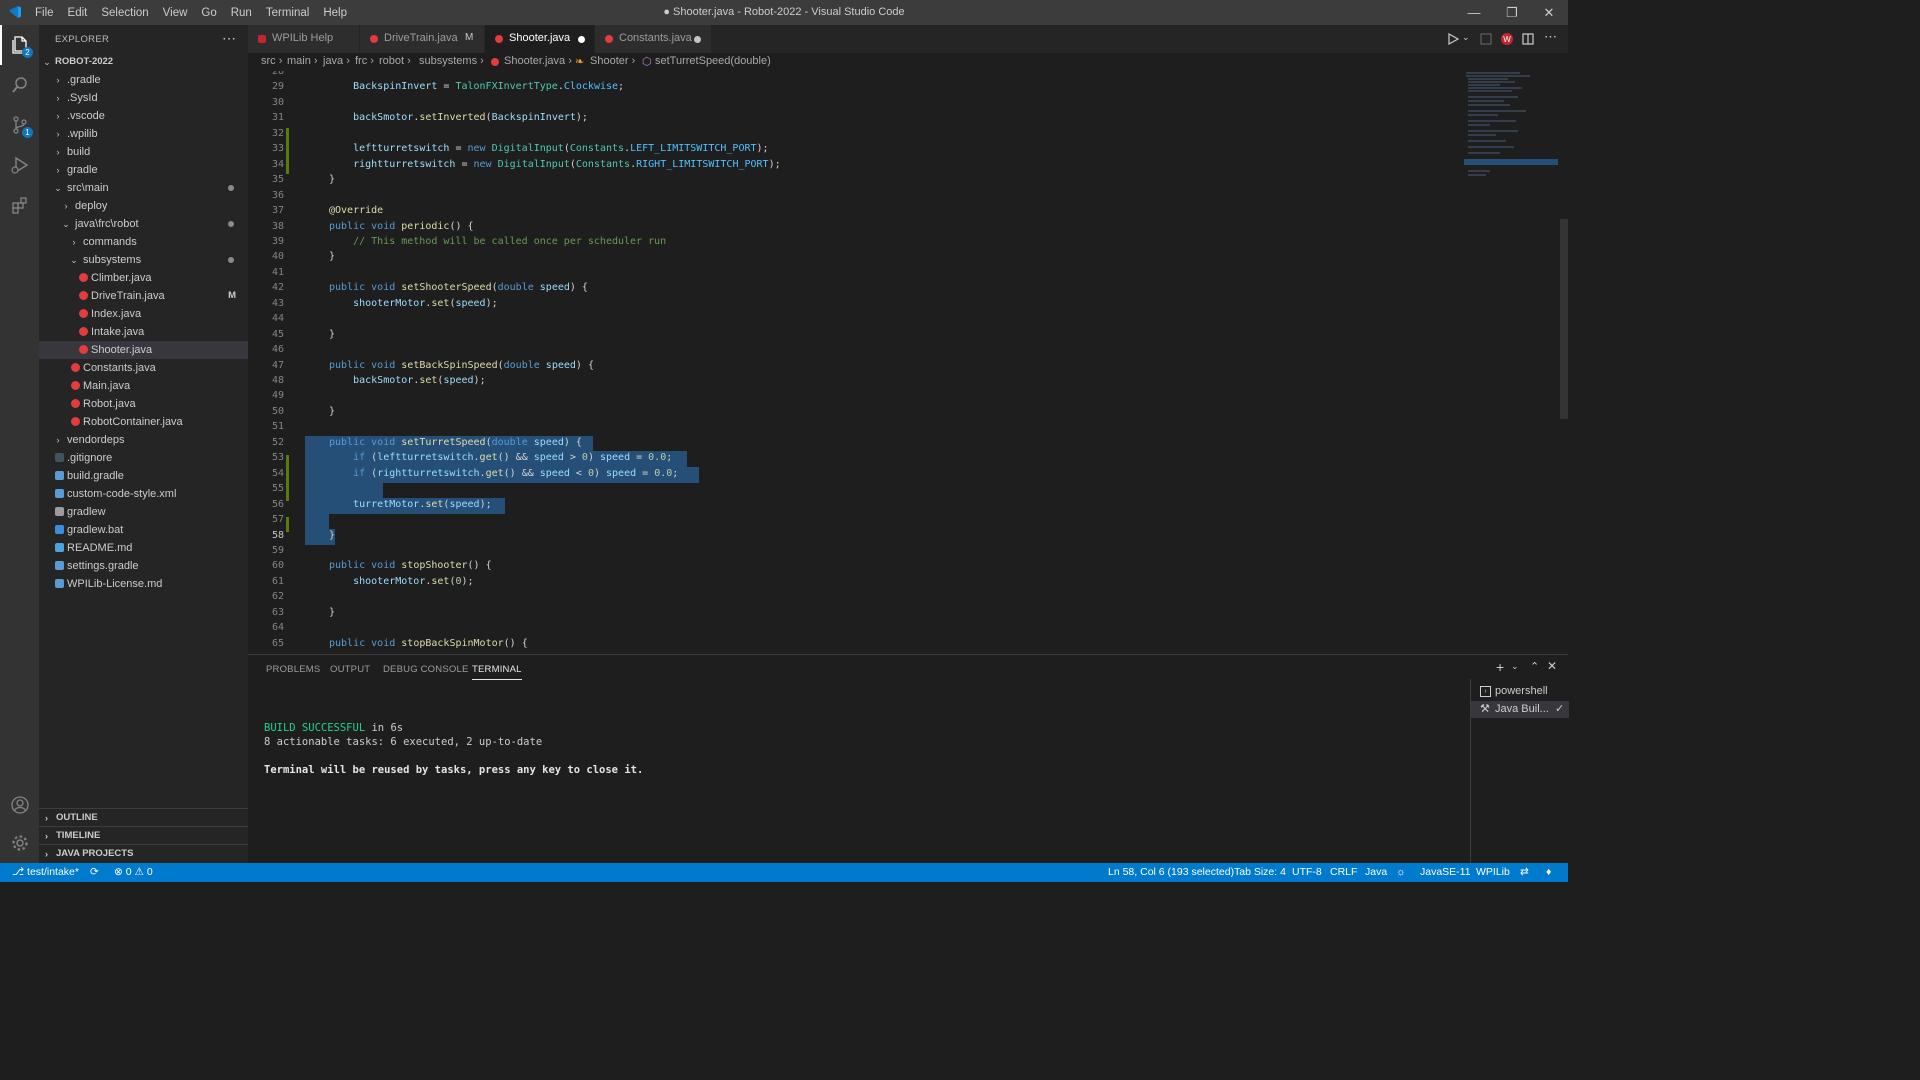 This screenshot has width=1920, height=1080. What do you see at coordinates (1466, 37) in the screenshot?
I see `run-dropdown-icon: ⌄` at bounding box center [1466, 37].